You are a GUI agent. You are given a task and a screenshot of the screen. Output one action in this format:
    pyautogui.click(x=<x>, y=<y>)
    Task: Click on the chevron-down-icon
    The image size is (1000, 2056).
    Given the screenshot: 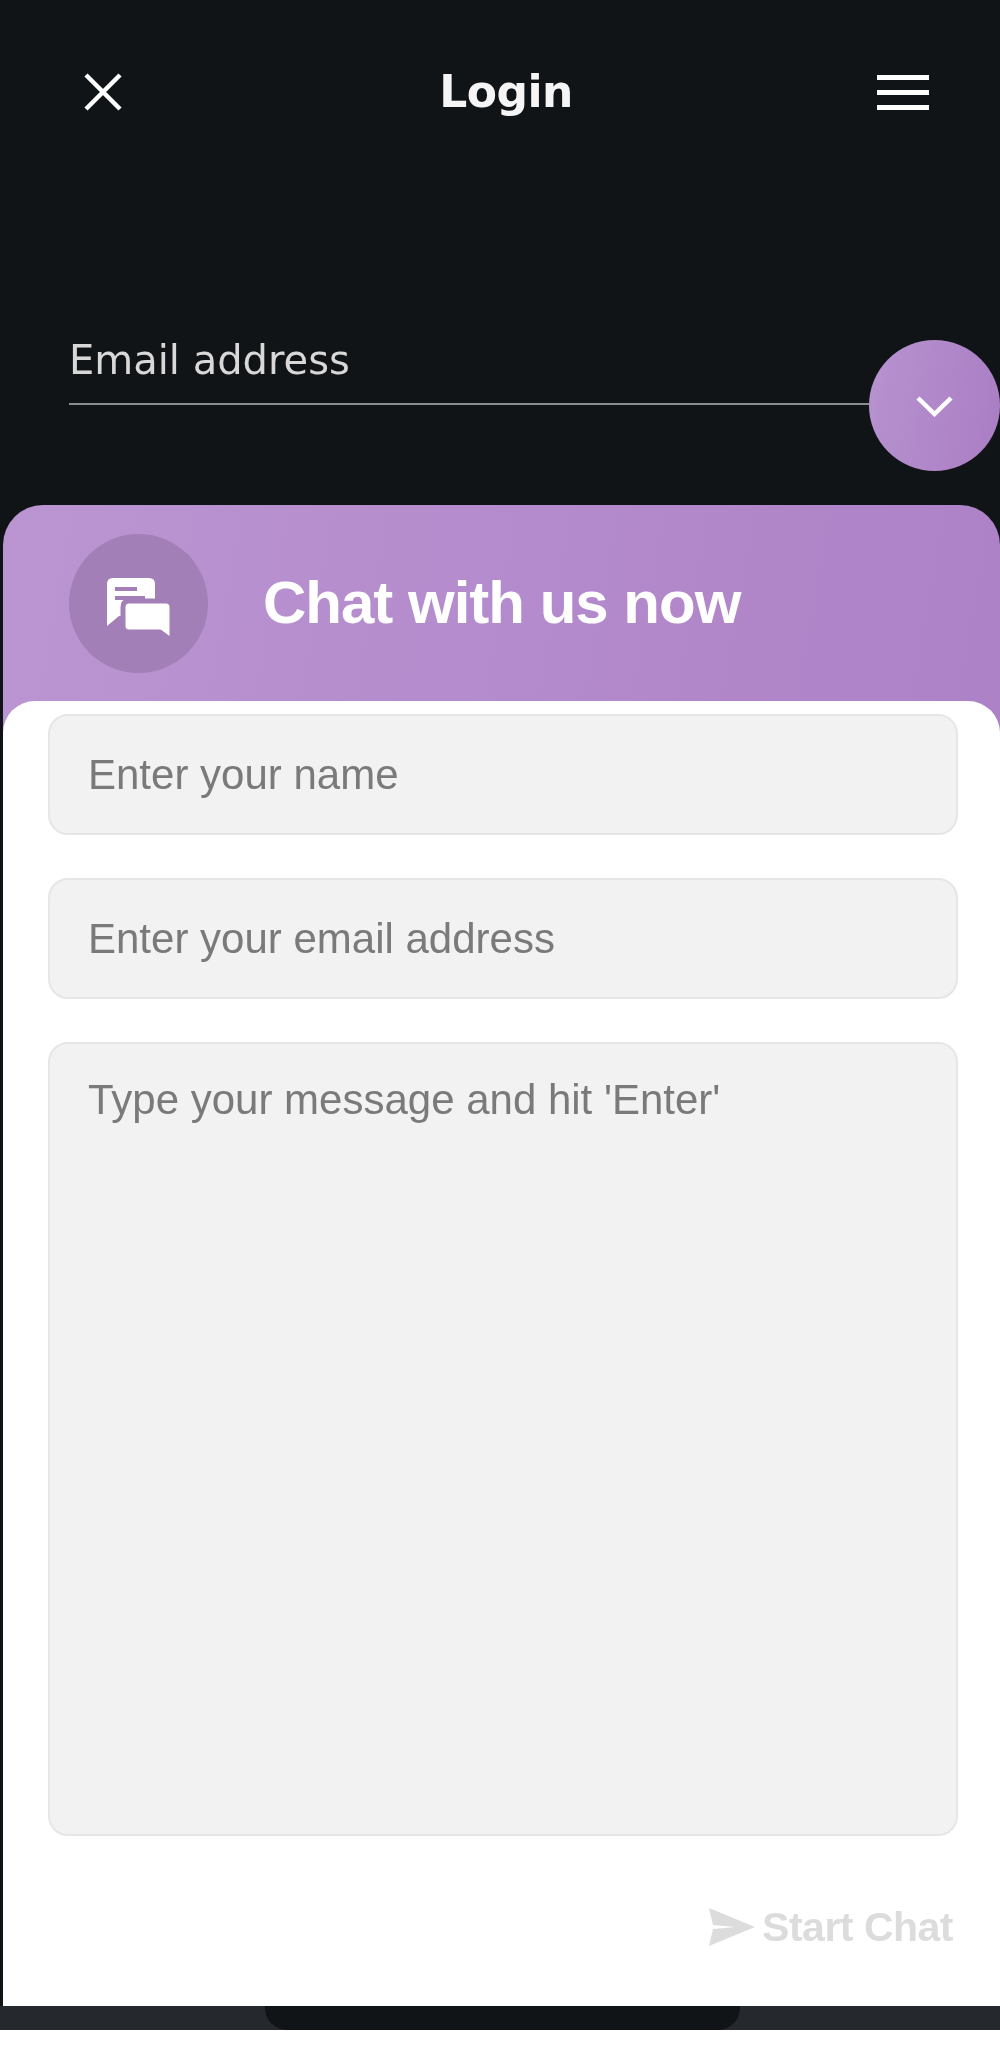 What is the action you would take?
    pyautogui.click(x=934, y=405)
    